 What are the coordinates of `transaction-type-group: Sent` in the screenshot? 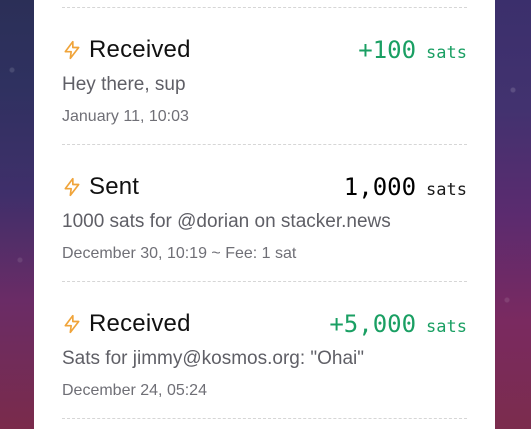 It's located at (100, 187).